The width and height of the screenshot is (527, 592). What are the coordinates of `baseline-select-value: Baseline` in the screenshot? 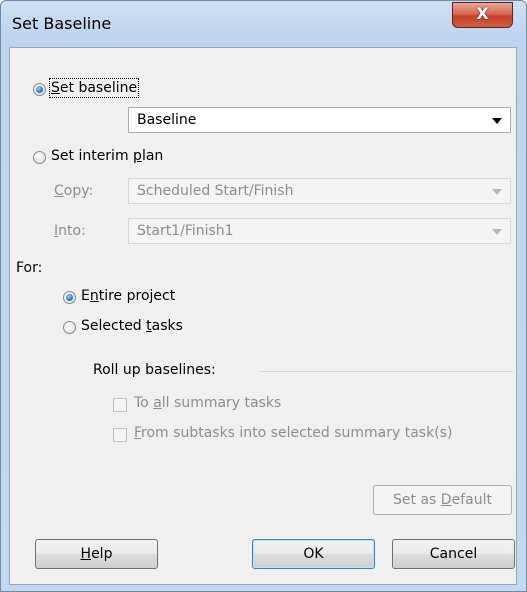 It's located at (167, 120).